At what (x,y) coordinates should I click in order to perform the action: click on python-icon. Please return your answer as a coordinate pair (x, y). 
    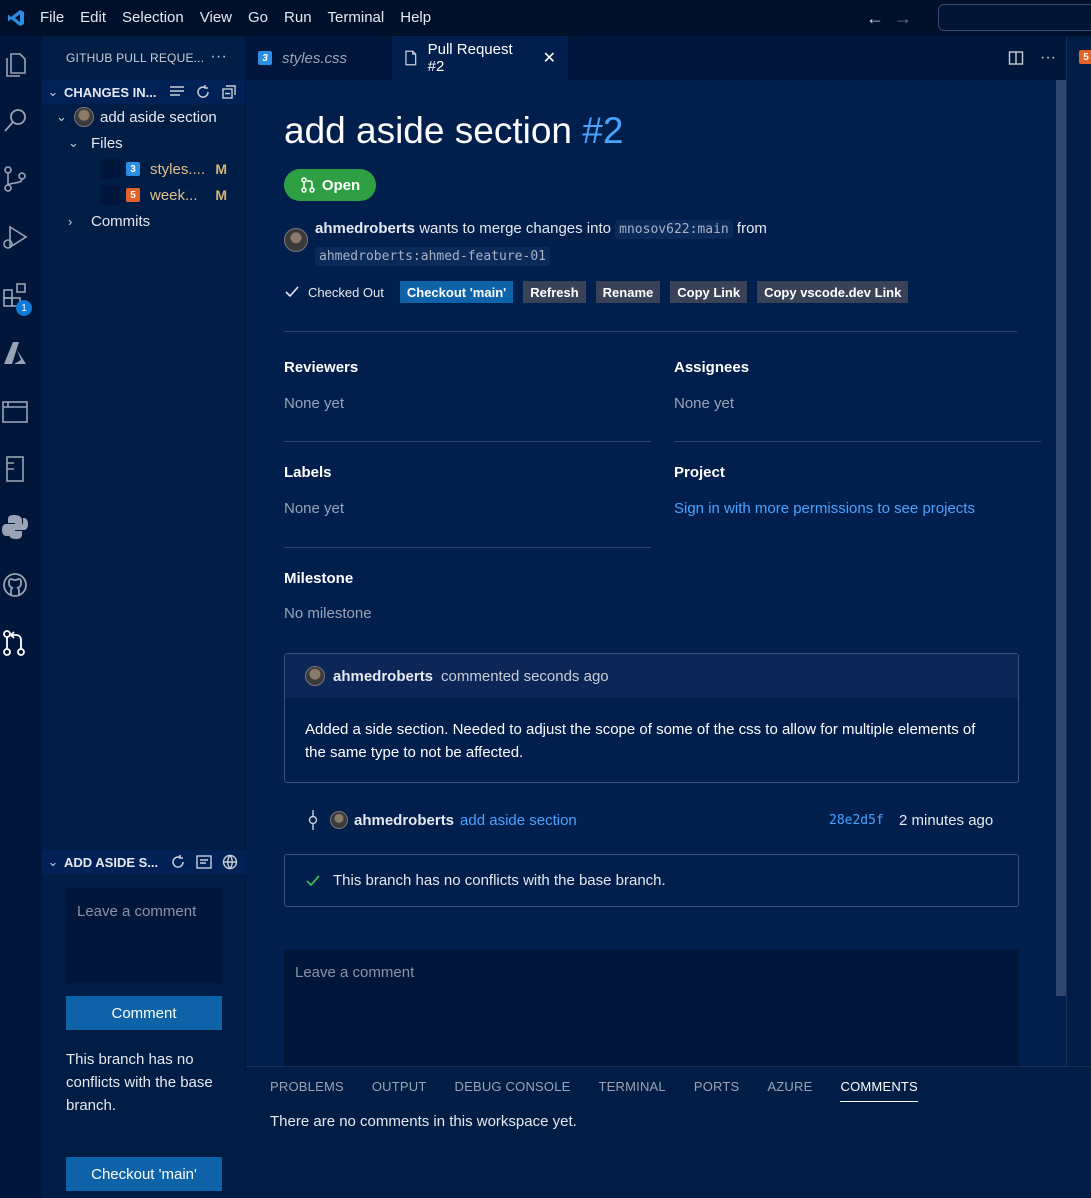
    Looking at the image, I should click on (15, 527).